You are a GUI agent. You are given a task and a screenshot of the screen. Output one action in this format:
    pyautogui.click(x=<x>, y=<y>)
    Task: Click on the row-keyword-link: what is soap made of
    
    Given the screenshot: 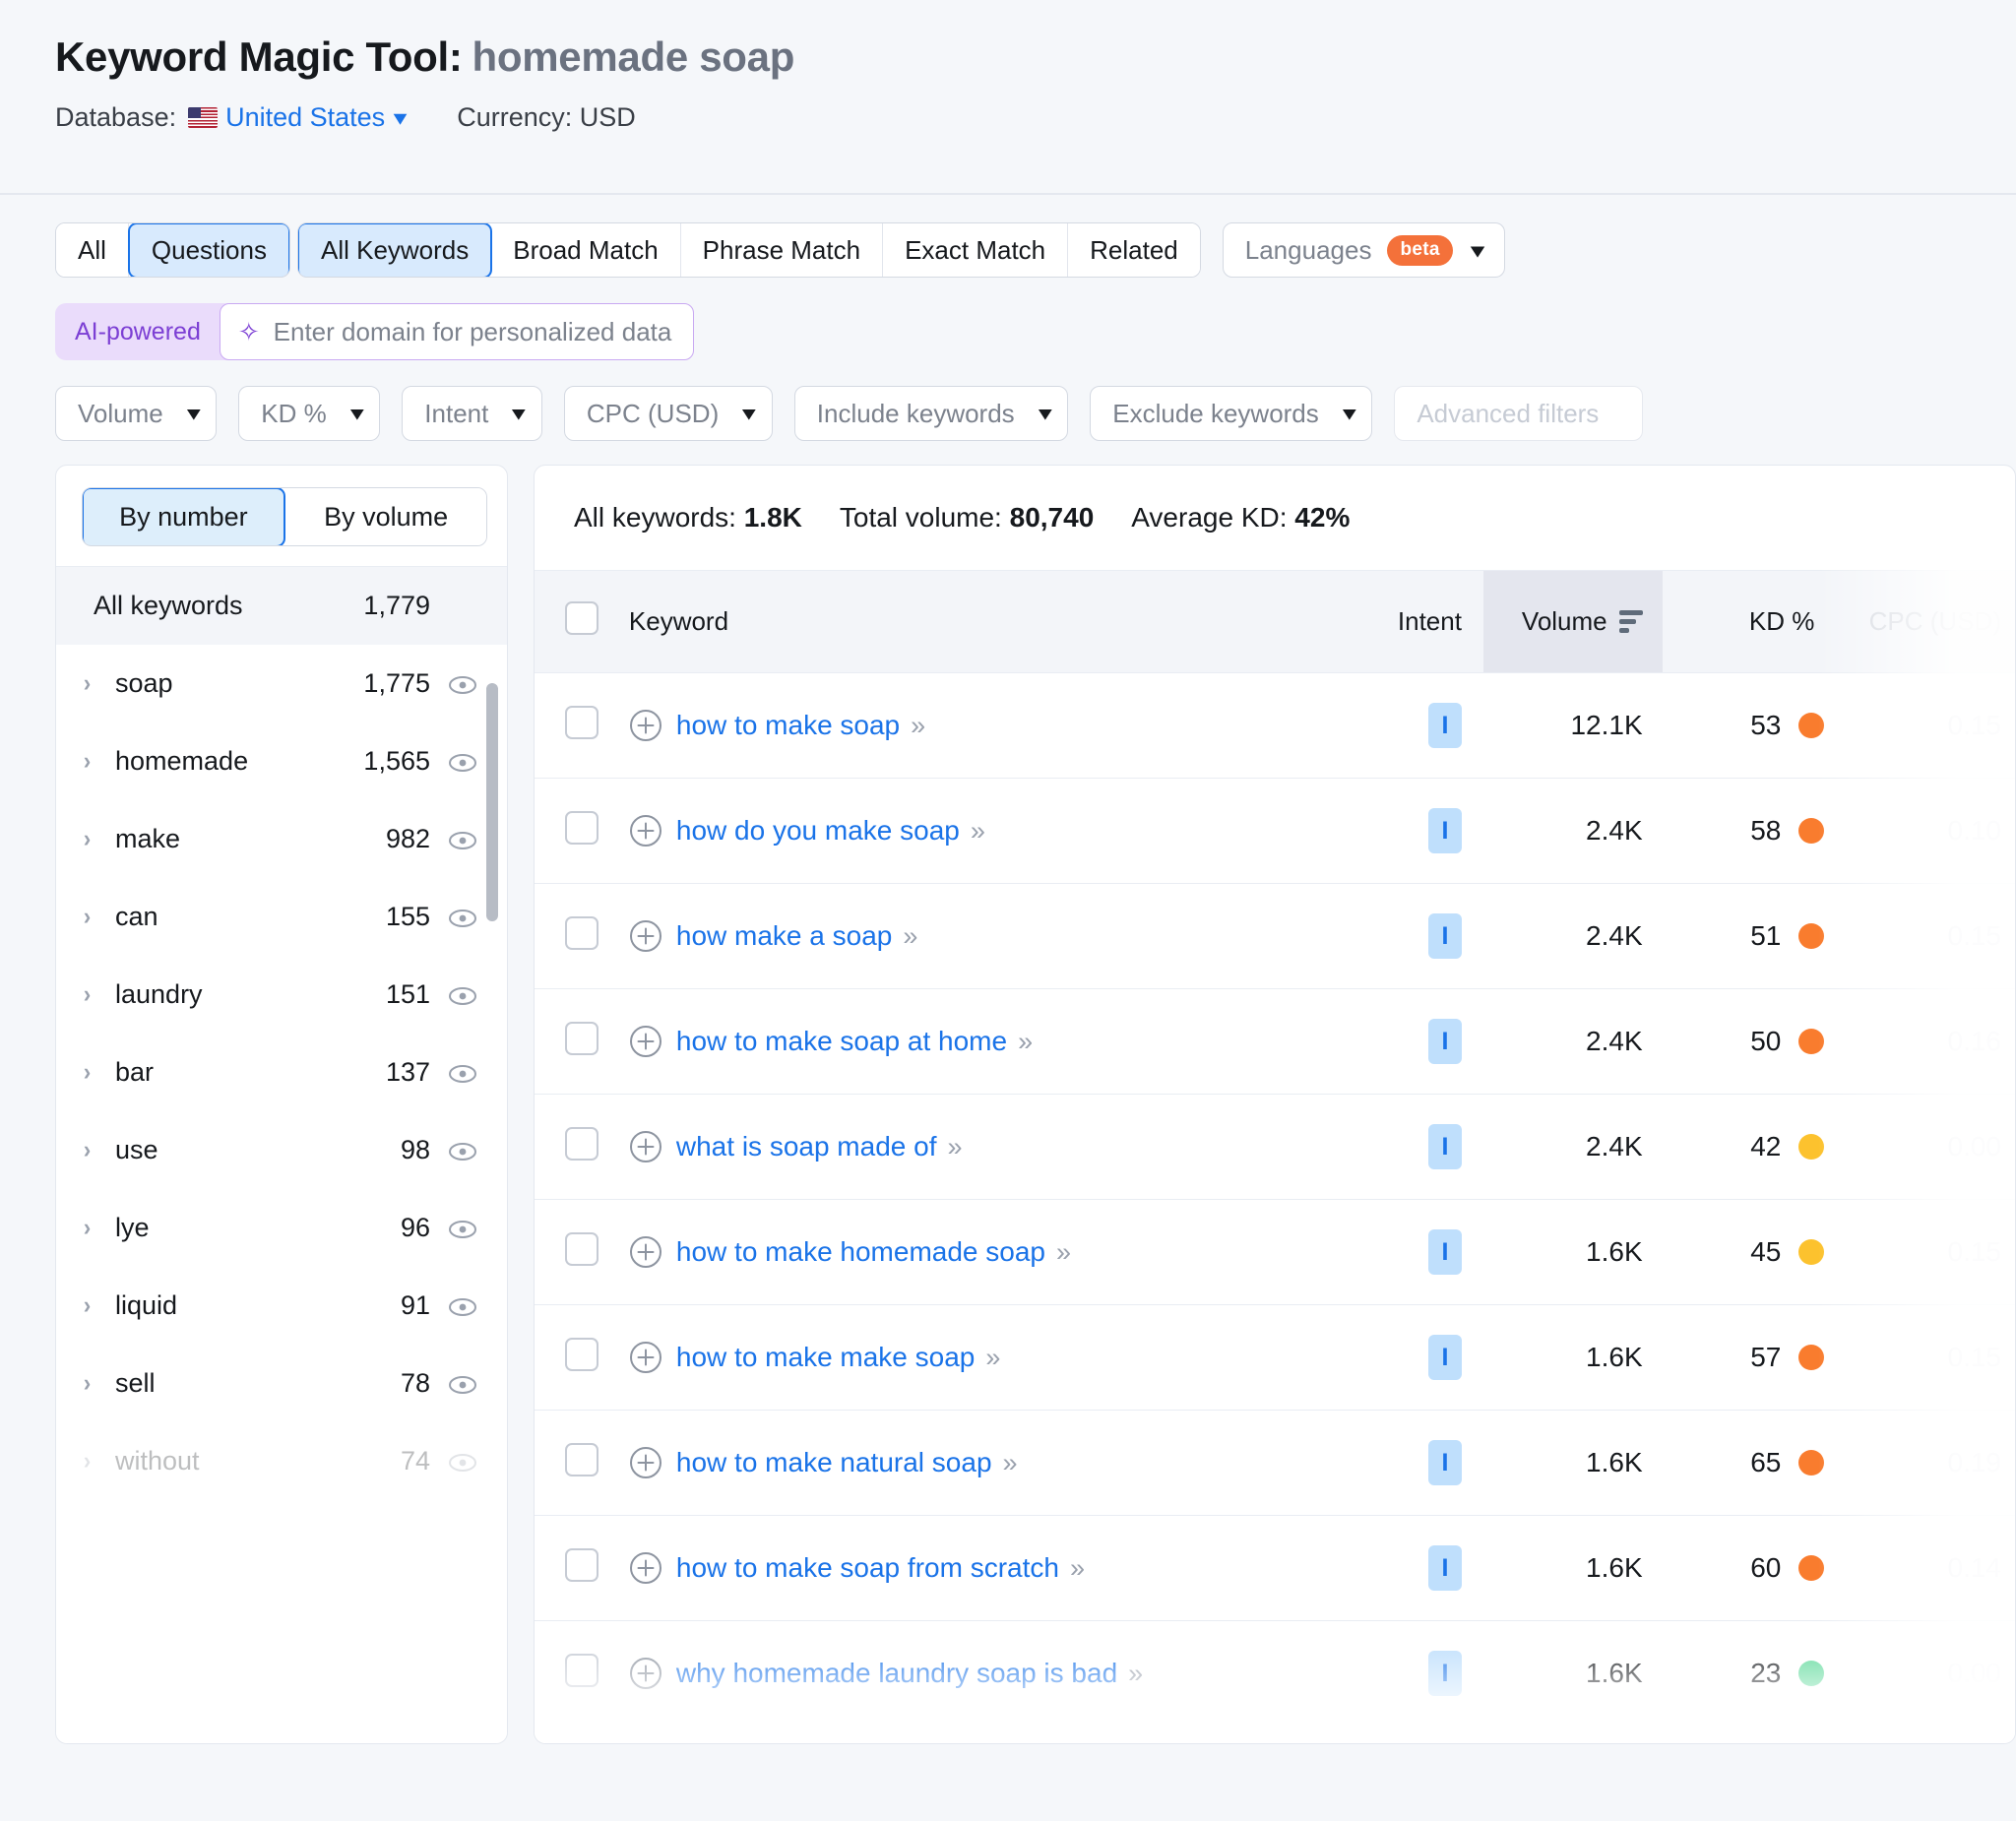 What is the action you would take?
    pyautogui.click(x=806, y=1147)
    